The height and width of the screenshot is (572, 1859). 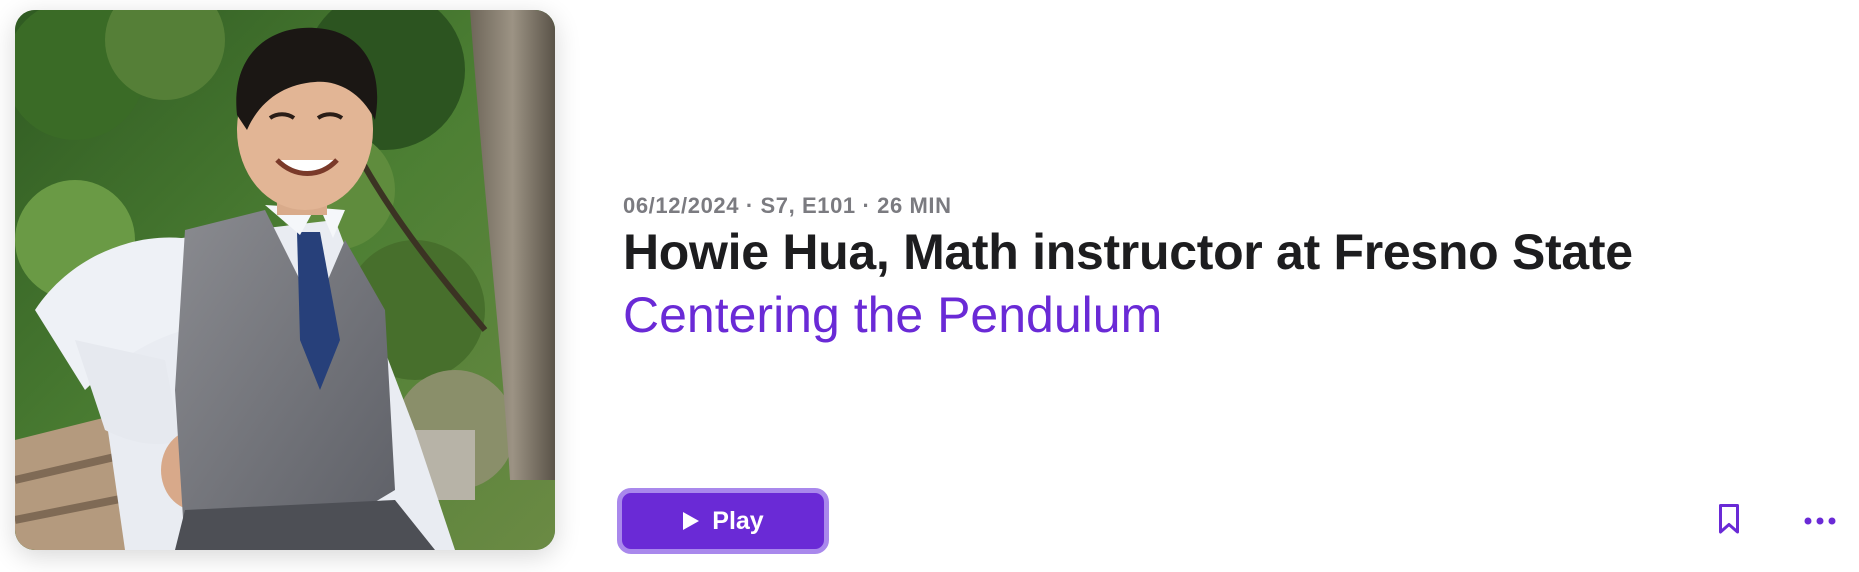 I want to click on show-name-link: Centering the Pendulum, so click(x=892, y=315).